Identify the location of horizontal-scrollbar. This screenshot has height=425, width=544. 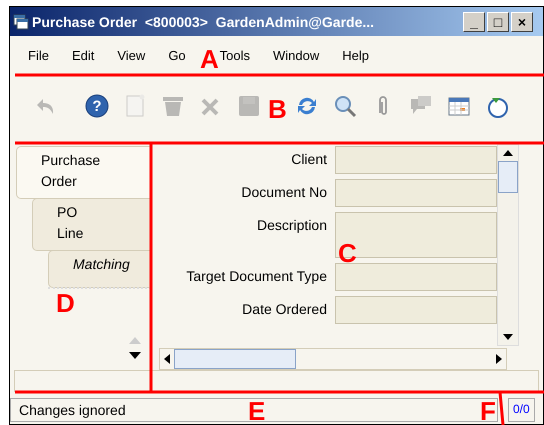
(333, 359).